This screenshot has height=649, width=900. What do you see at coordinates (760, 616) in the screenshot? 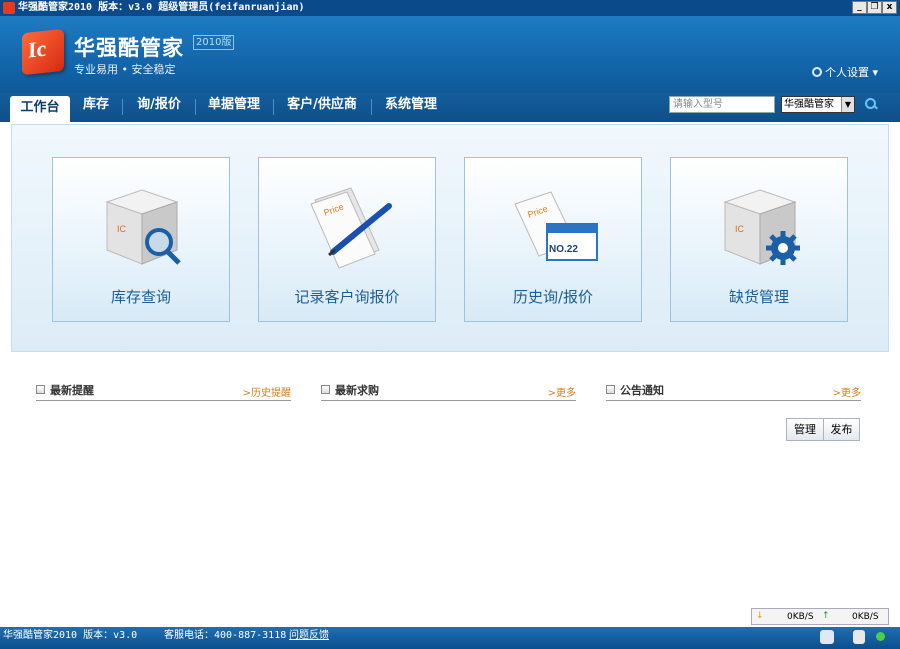
I see `download-arrow-icon: ↓` at bounding box center [760, 616].